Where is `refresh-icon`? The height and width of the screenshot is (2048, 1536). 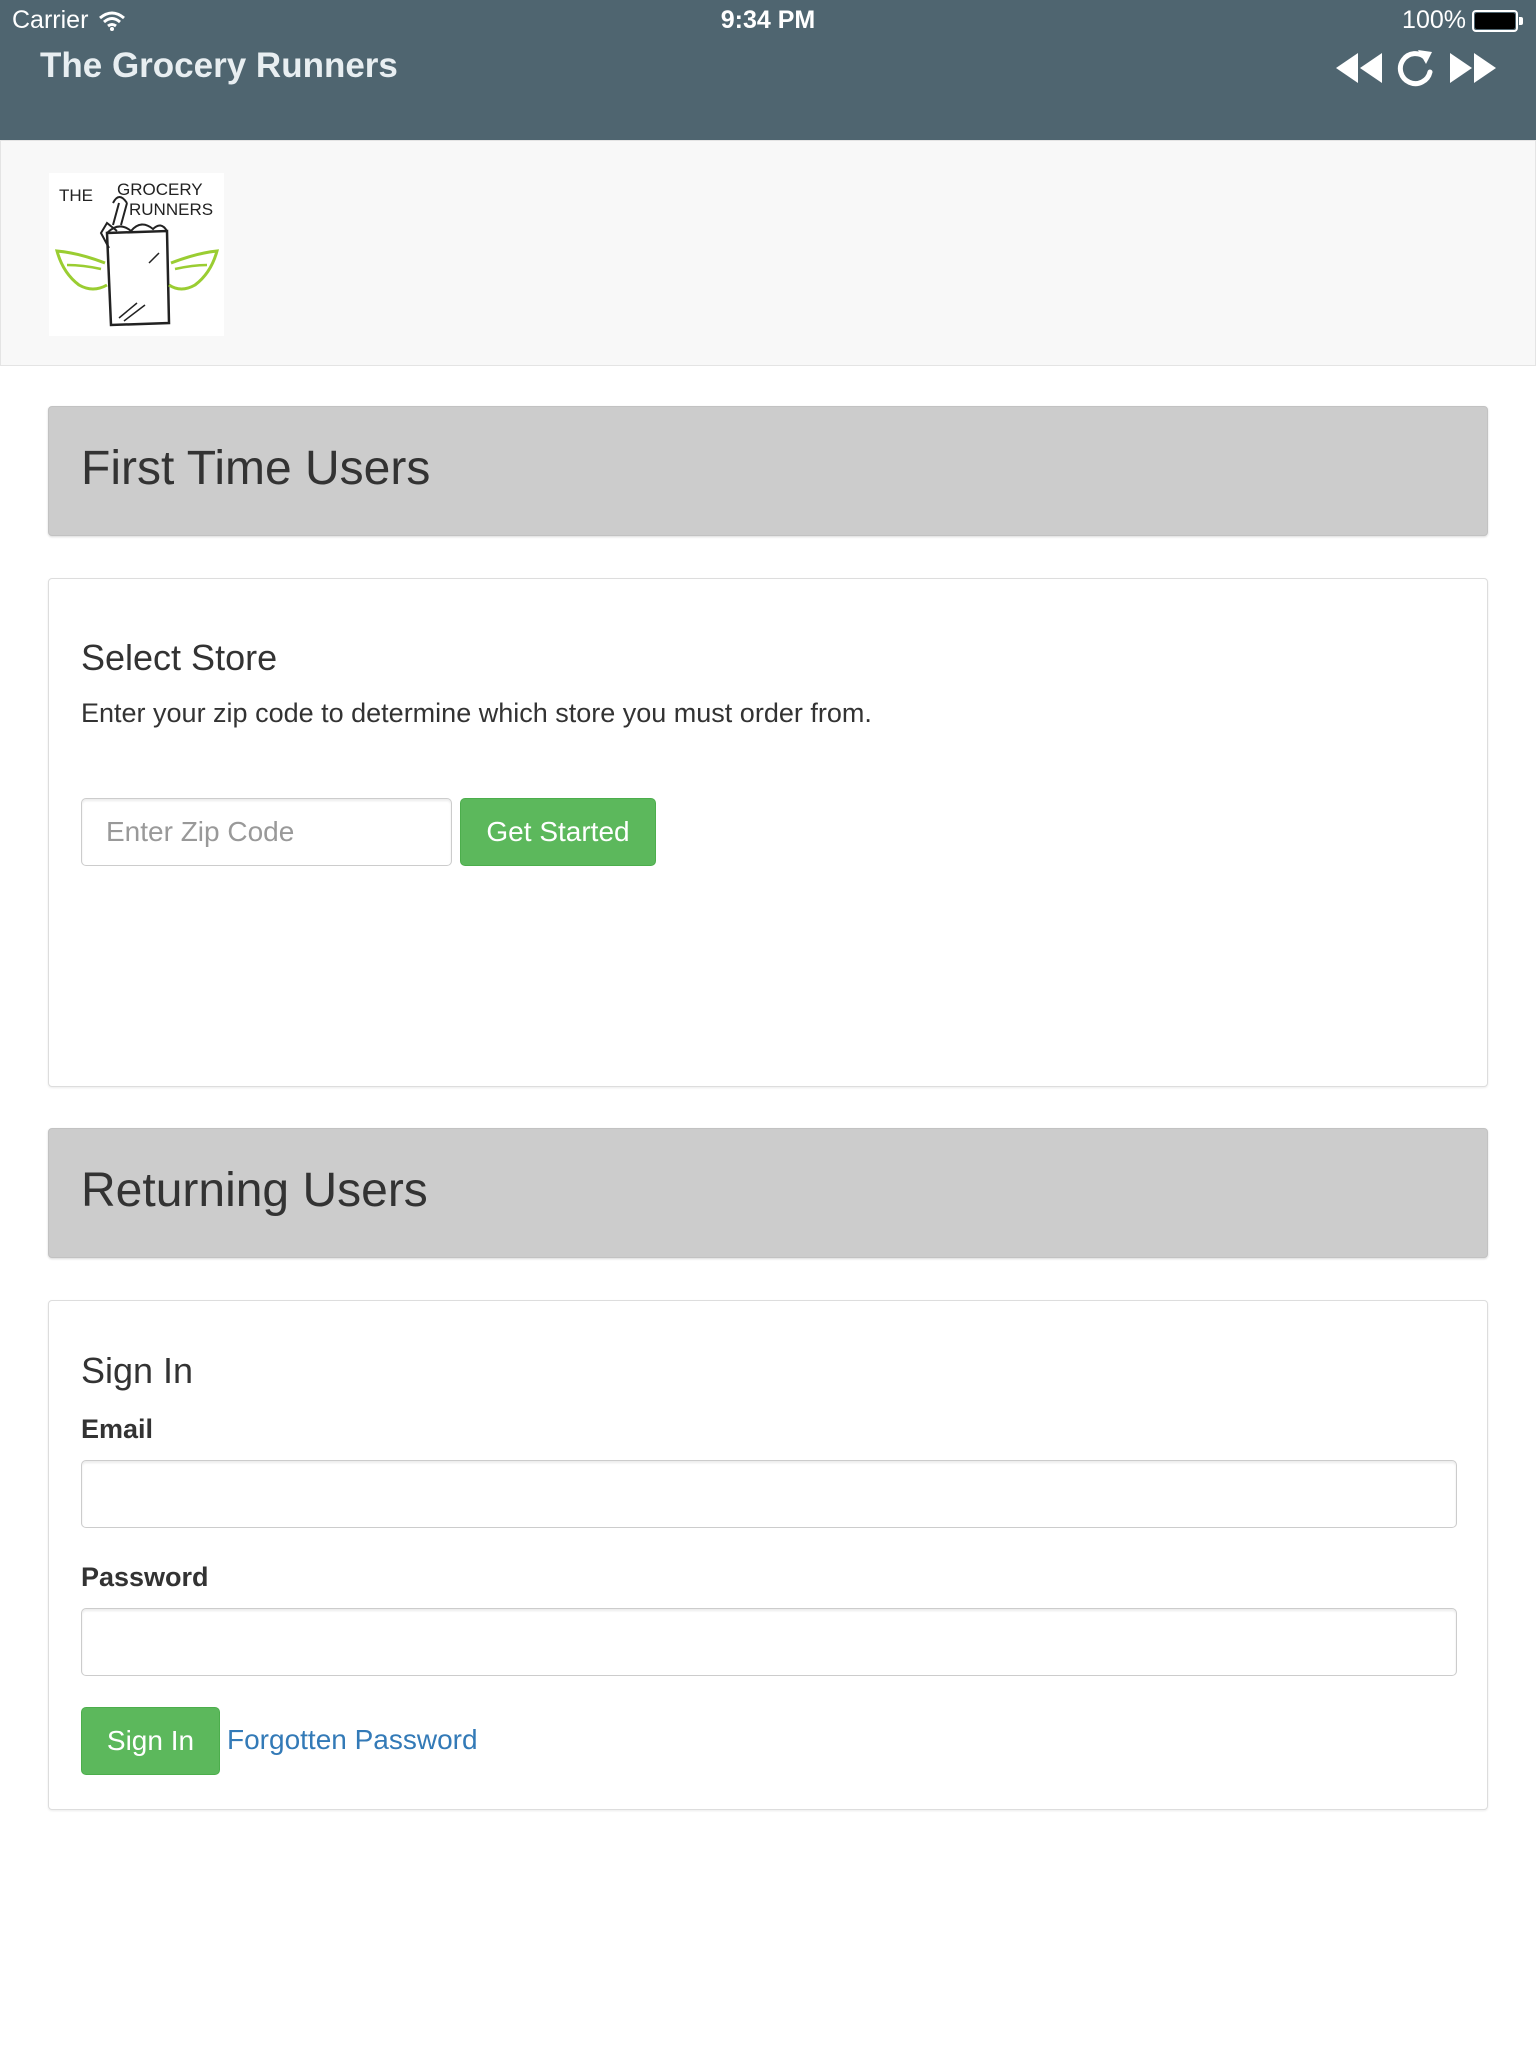
refresh-icon is located at coordinates (1416, 68).